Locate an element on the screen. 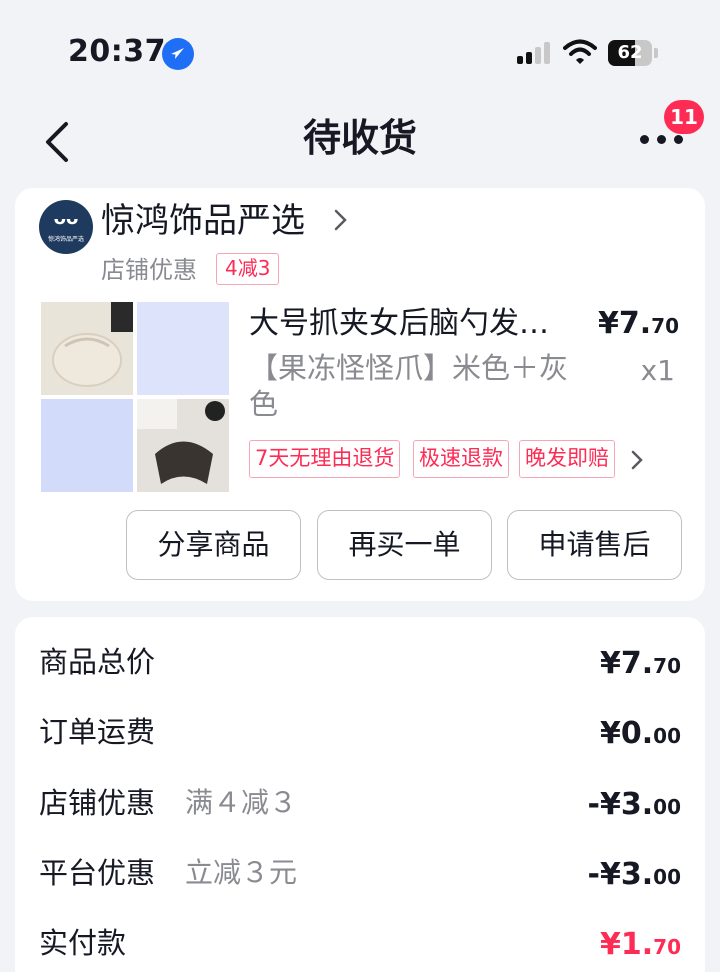 Image resolution: width=720 pixels, height=972 pixels. product-spec: 【果冻怪怪爪】米色＋灰色 is located at coordinates (409, 386).